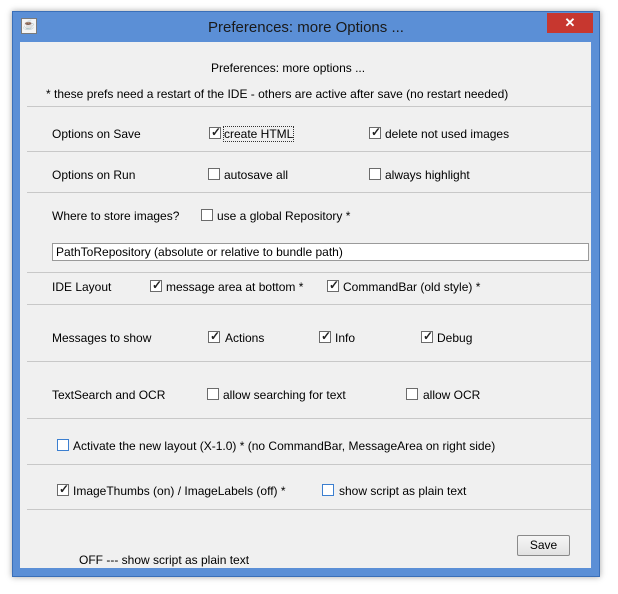  I want to click on commandbar-old-style-checkbox: ✓, so click(333, 285).